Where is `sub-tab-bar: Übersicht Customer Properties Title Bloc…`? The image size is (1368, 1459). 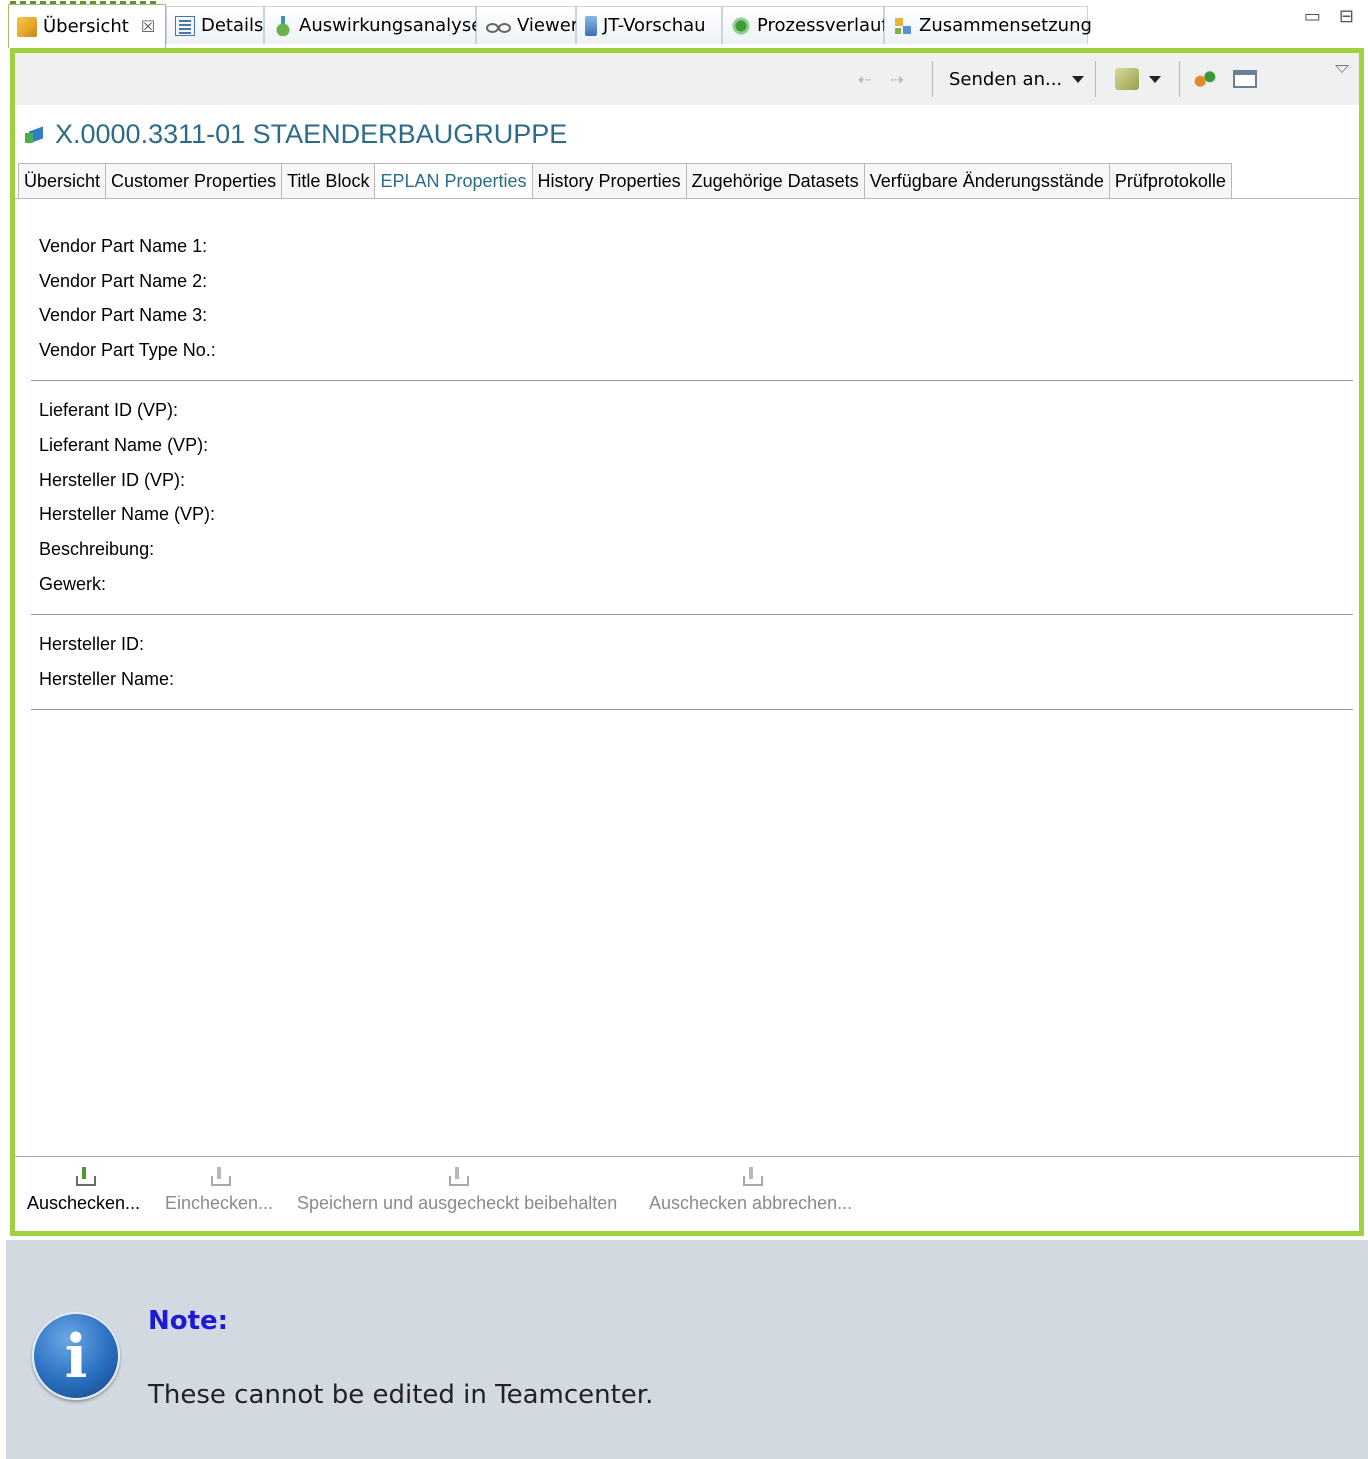 sub-tab-bar: Übersicht Customer Properties Title Bloc… is located at coordinates (625, 181).